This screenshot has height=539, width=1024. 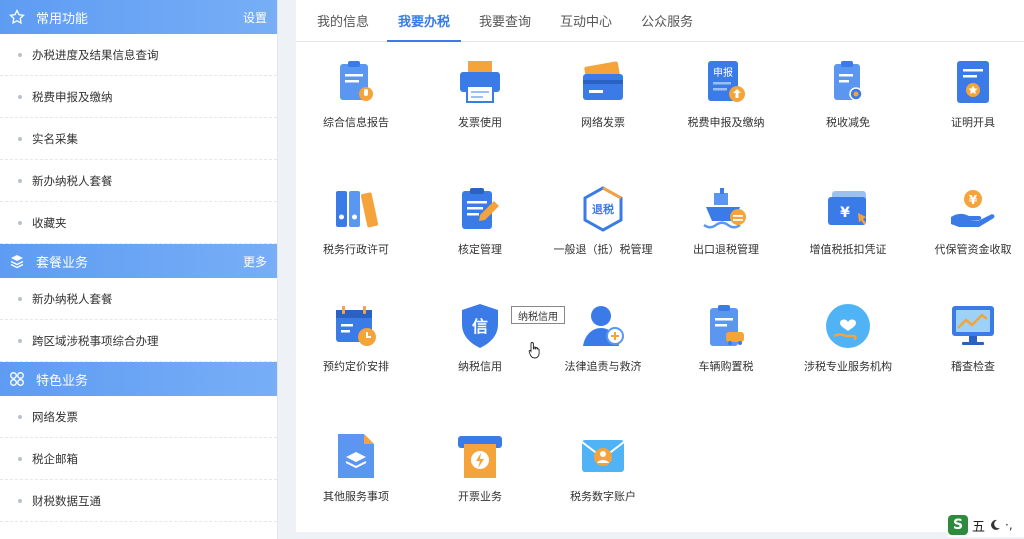 I want to click on tile-inspection: 稽查检查, so click(x=970, y=341).